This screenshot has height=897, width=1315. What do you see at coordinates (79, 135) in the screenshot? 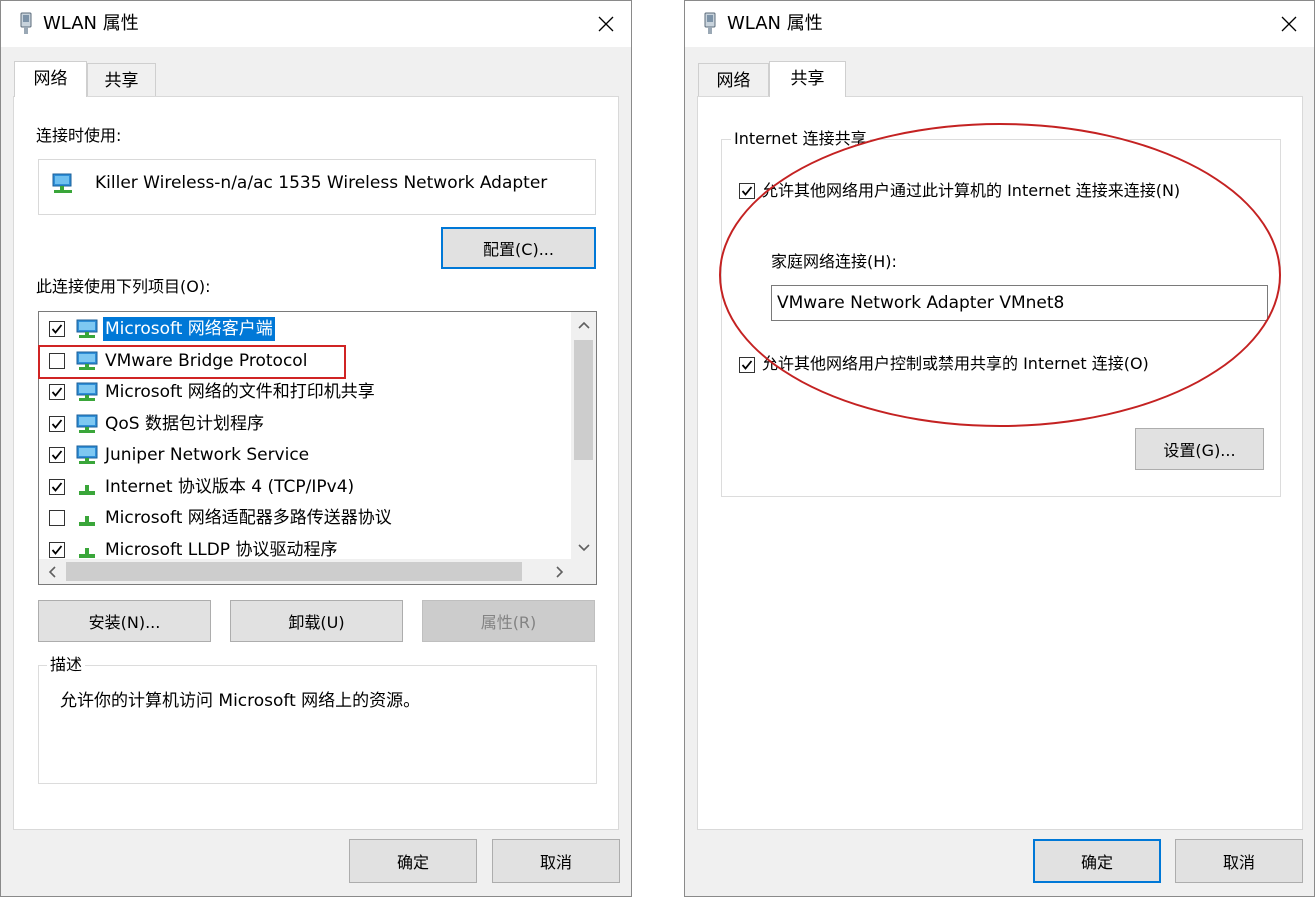
I see `connect-using-label: 连接时使用:` at bounding box center [79, 135].